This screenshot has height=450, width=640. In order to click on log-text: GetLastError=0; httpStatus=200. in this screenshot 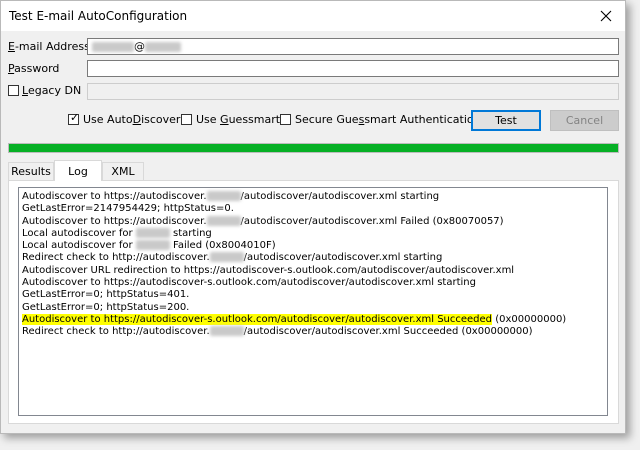, I will do `click(106, 307)`.